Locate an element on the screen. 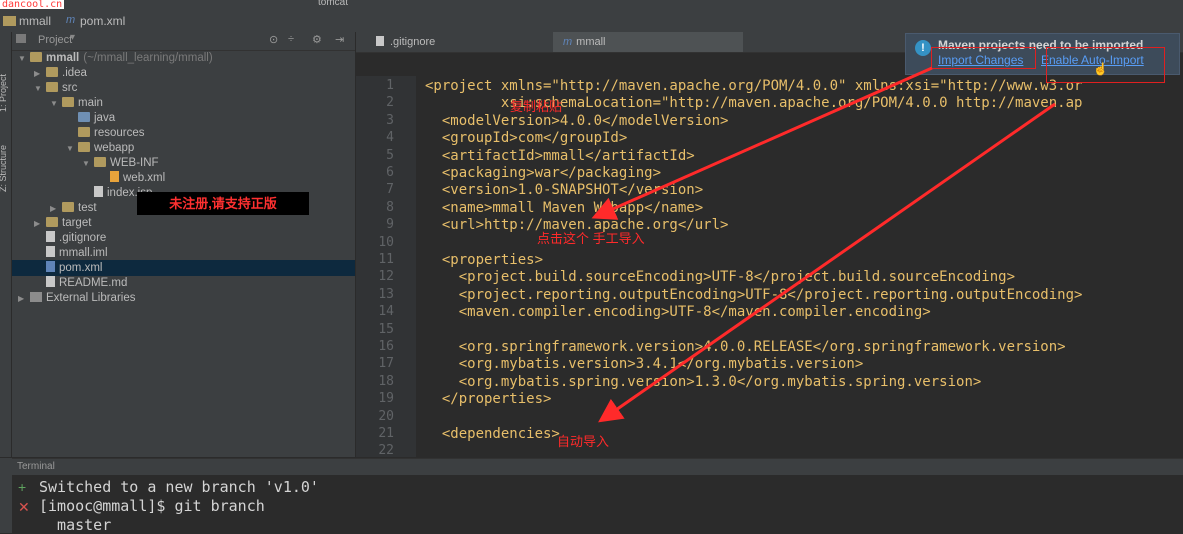  annotation-copy-paste: 复制粘贴 is located at coordinates (536, 106).